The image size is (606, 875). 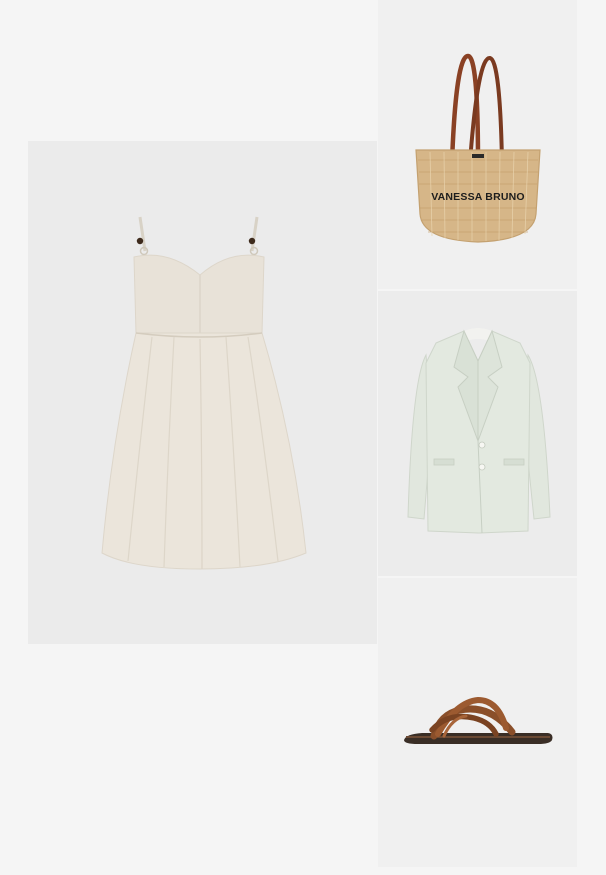 I want to click on bag-brand-label: VANESSA BRUNO, so click(x=478, y=197).